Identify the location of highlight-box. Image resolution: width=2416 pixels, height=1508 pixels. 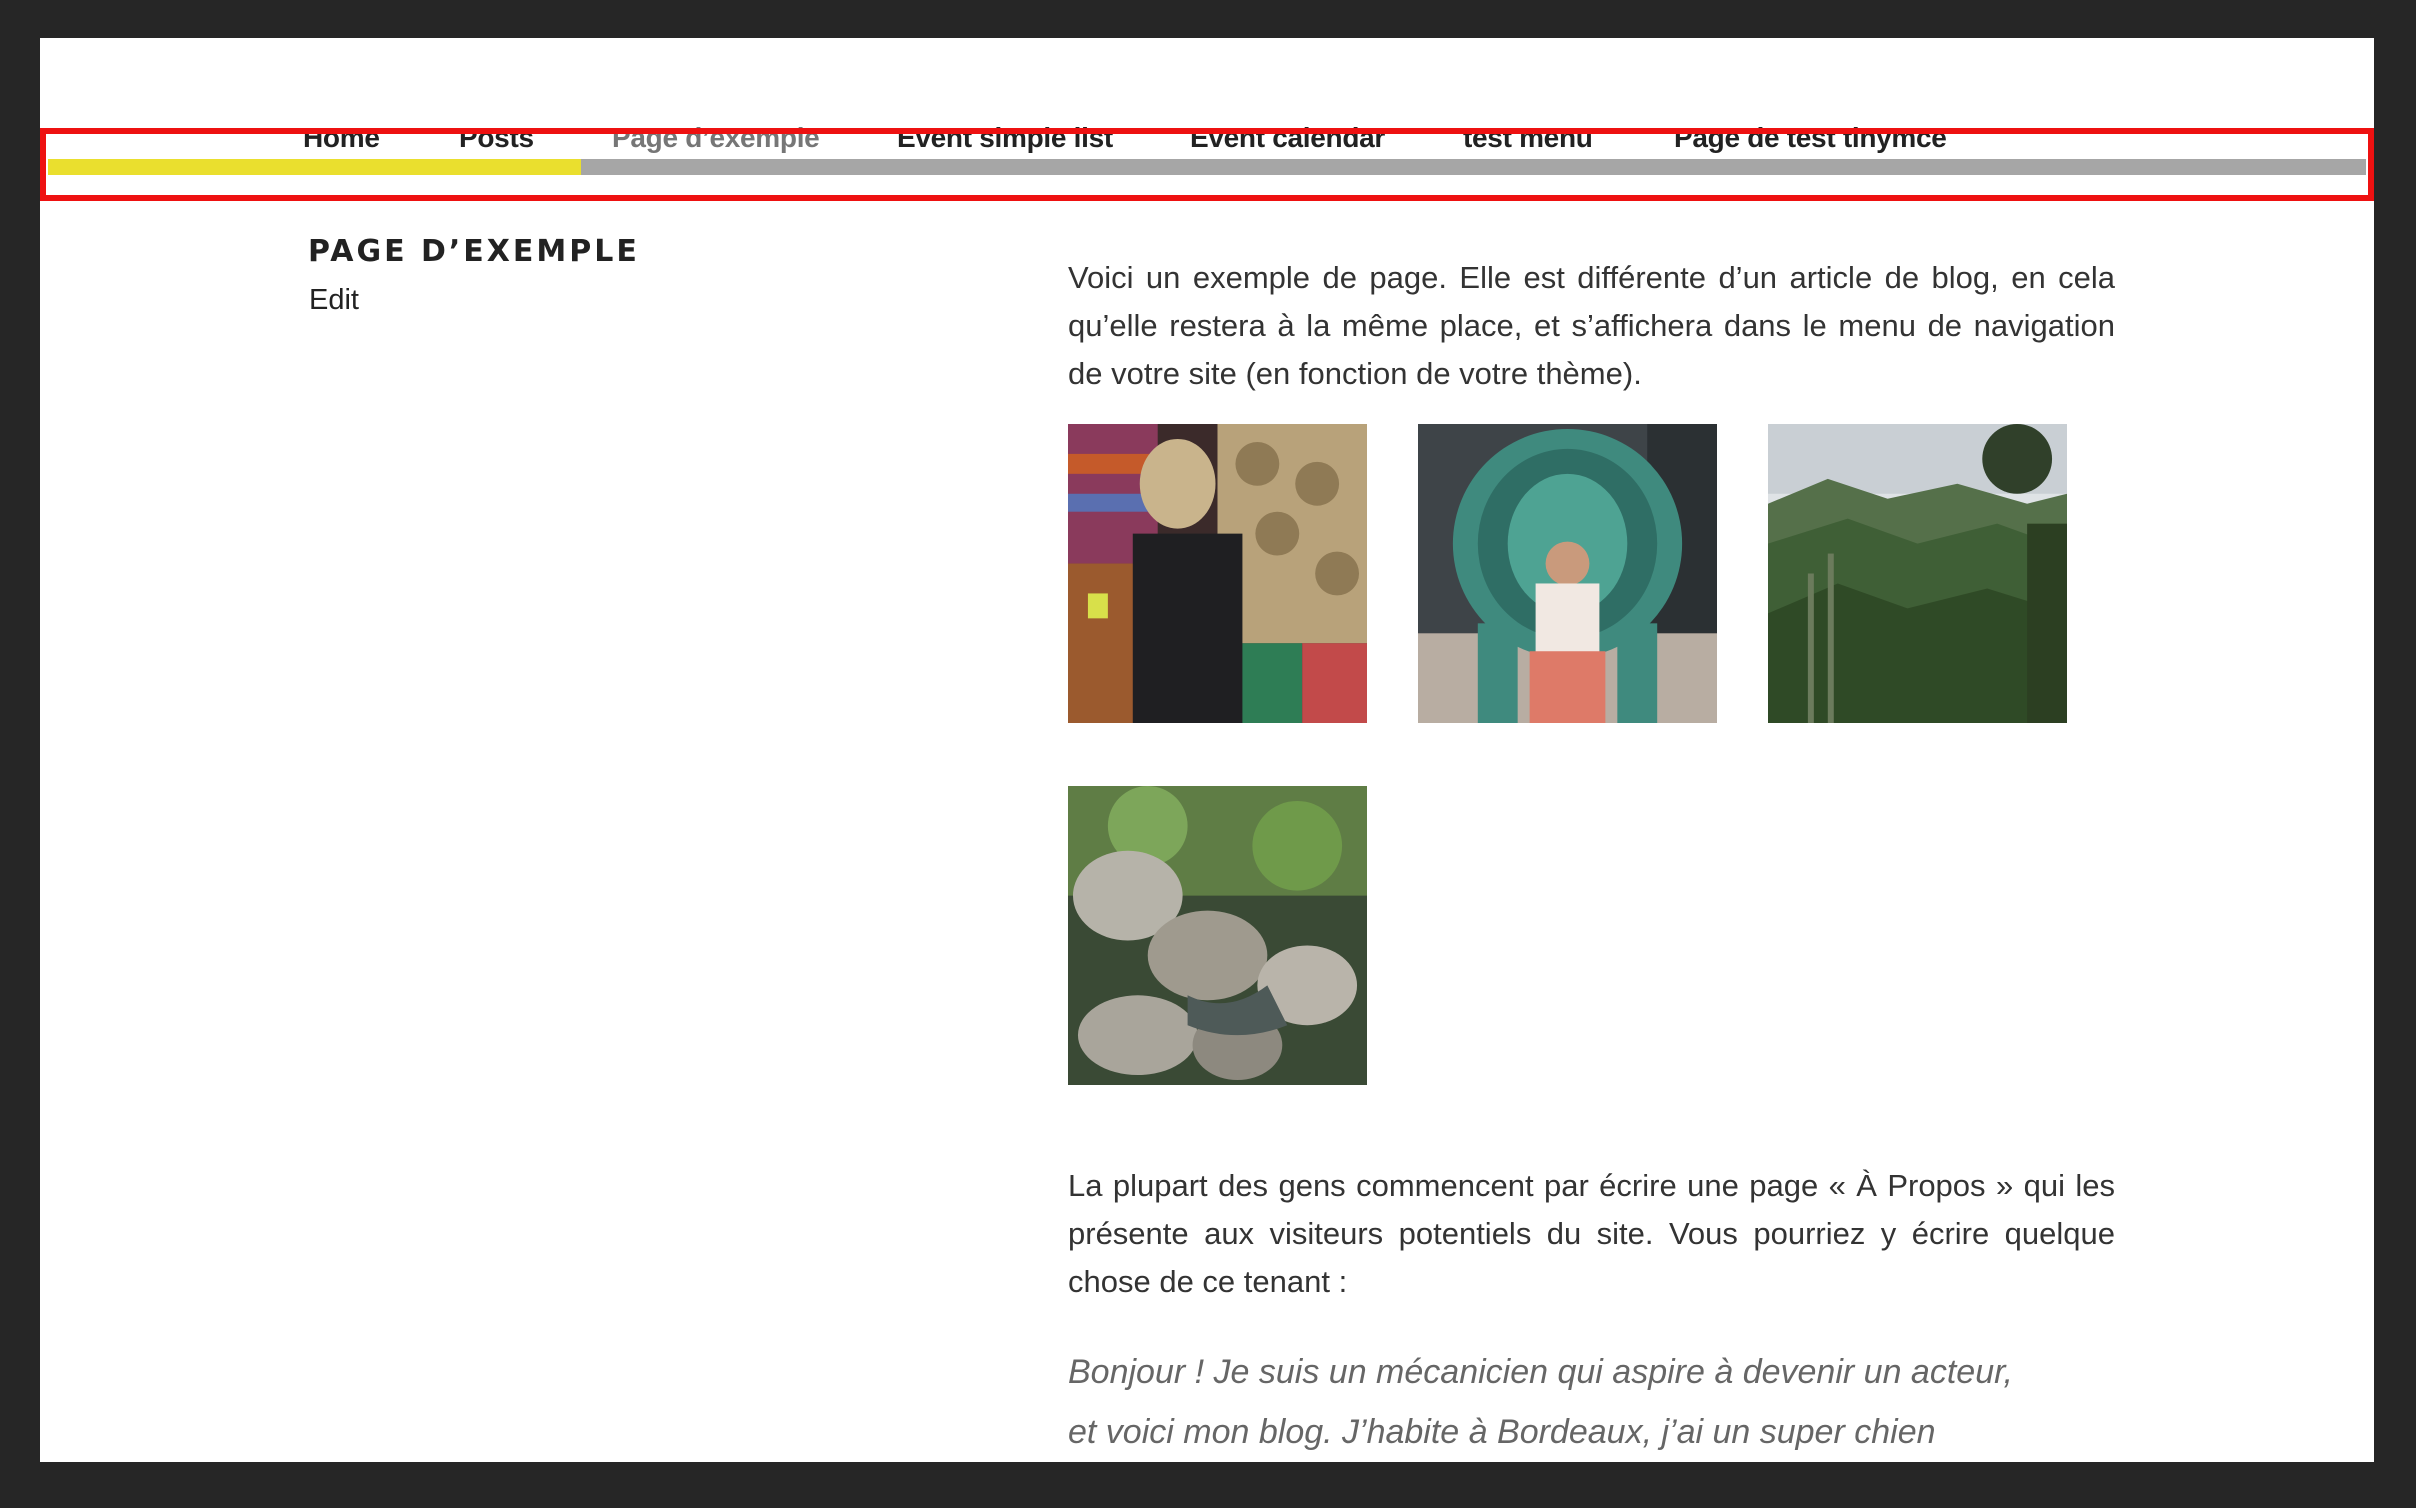
(1207, 164).